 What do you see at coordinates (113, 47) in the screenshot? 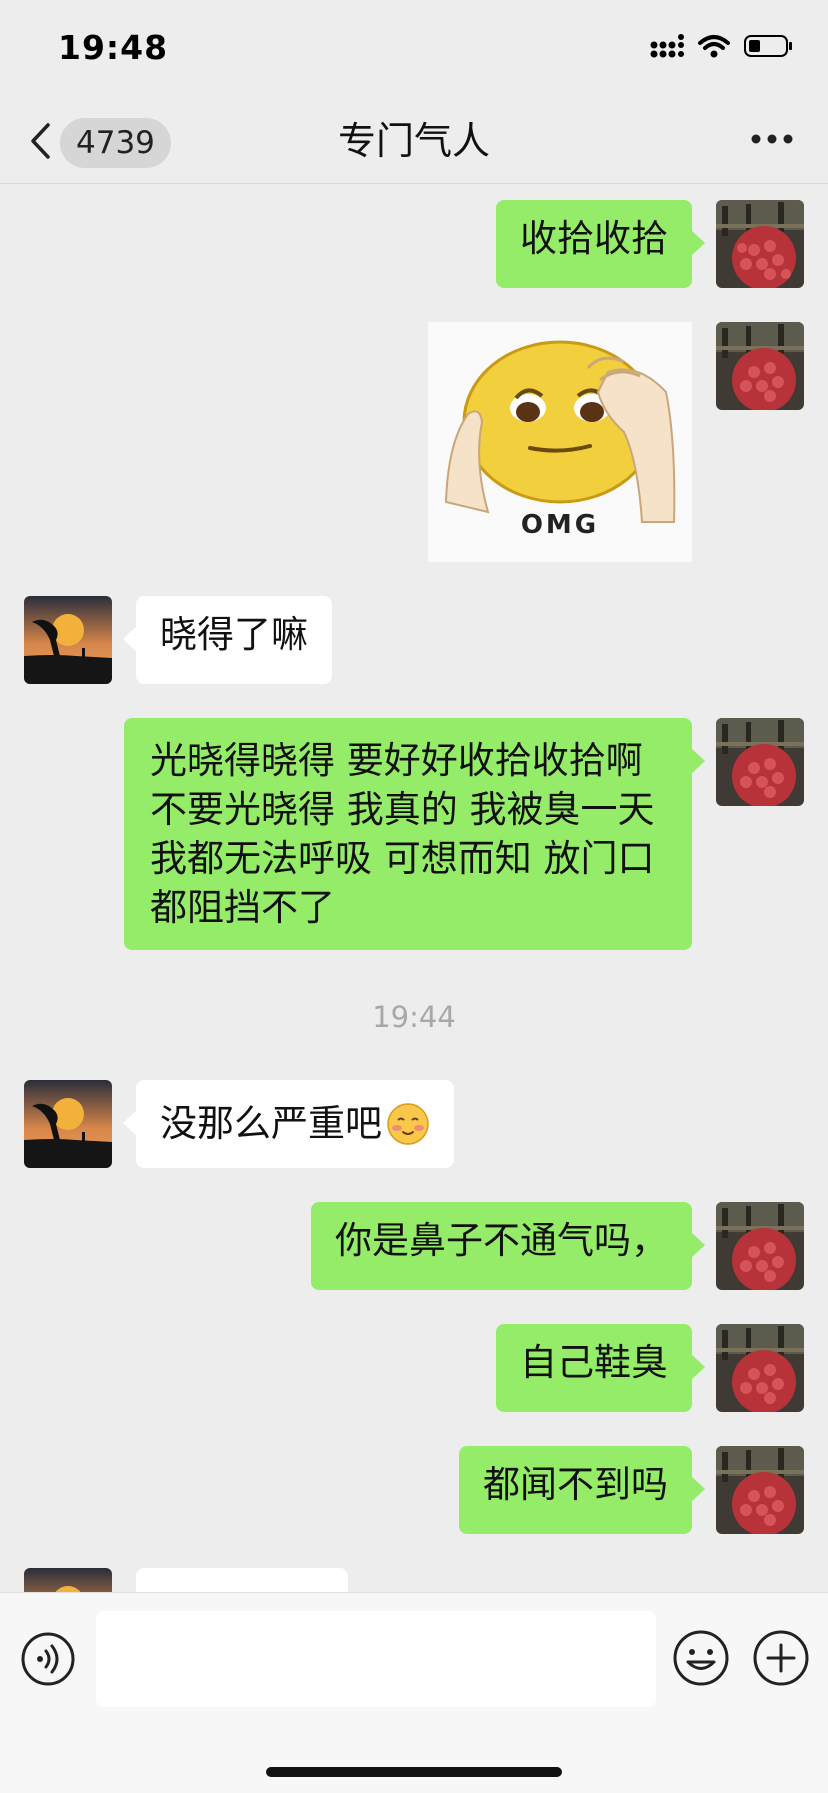
I see `status-time: 19:48` at bounding box center [113, 47].